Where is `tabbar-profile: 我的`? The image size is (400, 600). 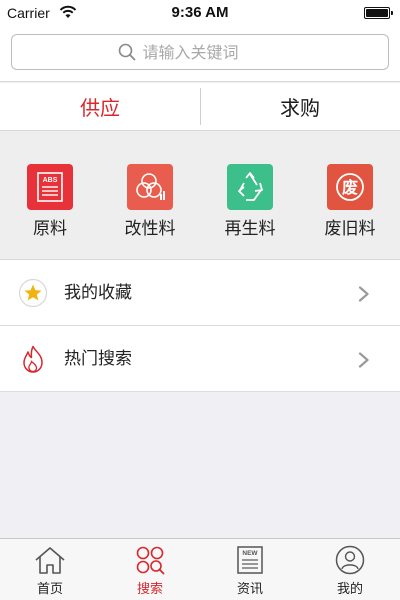
tabbar-profile: 我的 is located at coordinates (350, 569).